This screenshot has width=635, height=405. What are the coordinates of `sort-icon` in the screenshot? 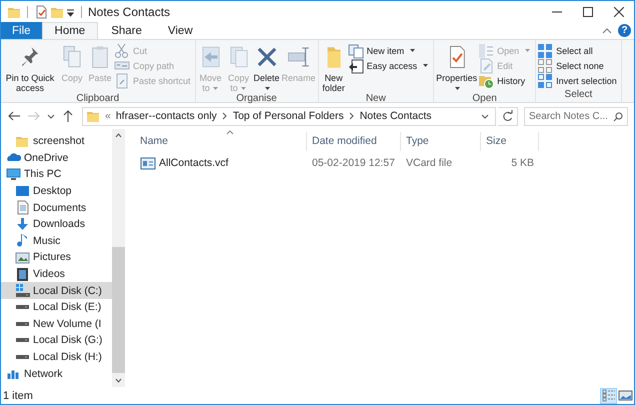 It's located at (230, 132).